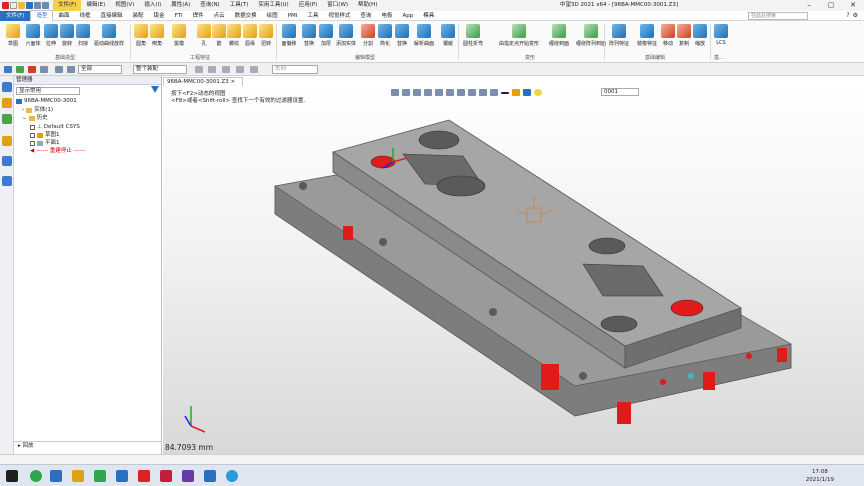  Describe the element at coordinates (337, 5) in the screenshot. I see `menu-window: 窗口(W)` at that location.